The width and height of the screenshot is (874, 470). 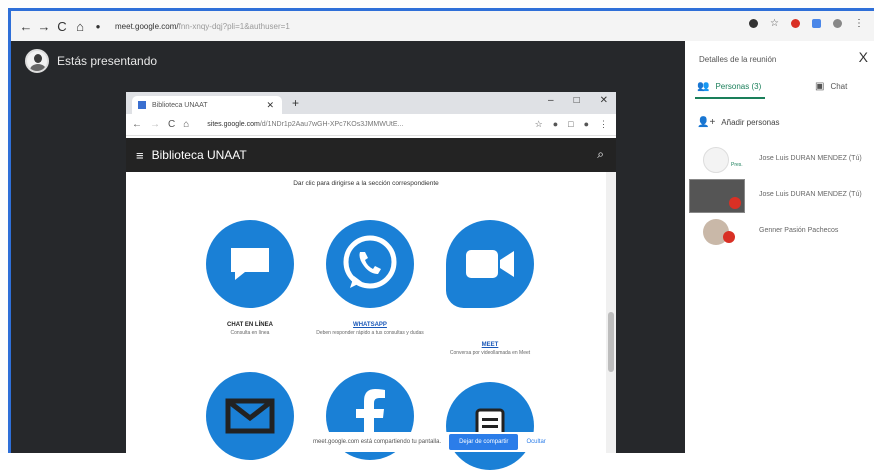 I want to click on chat-bubble-icon, so click(x=250, y=264).